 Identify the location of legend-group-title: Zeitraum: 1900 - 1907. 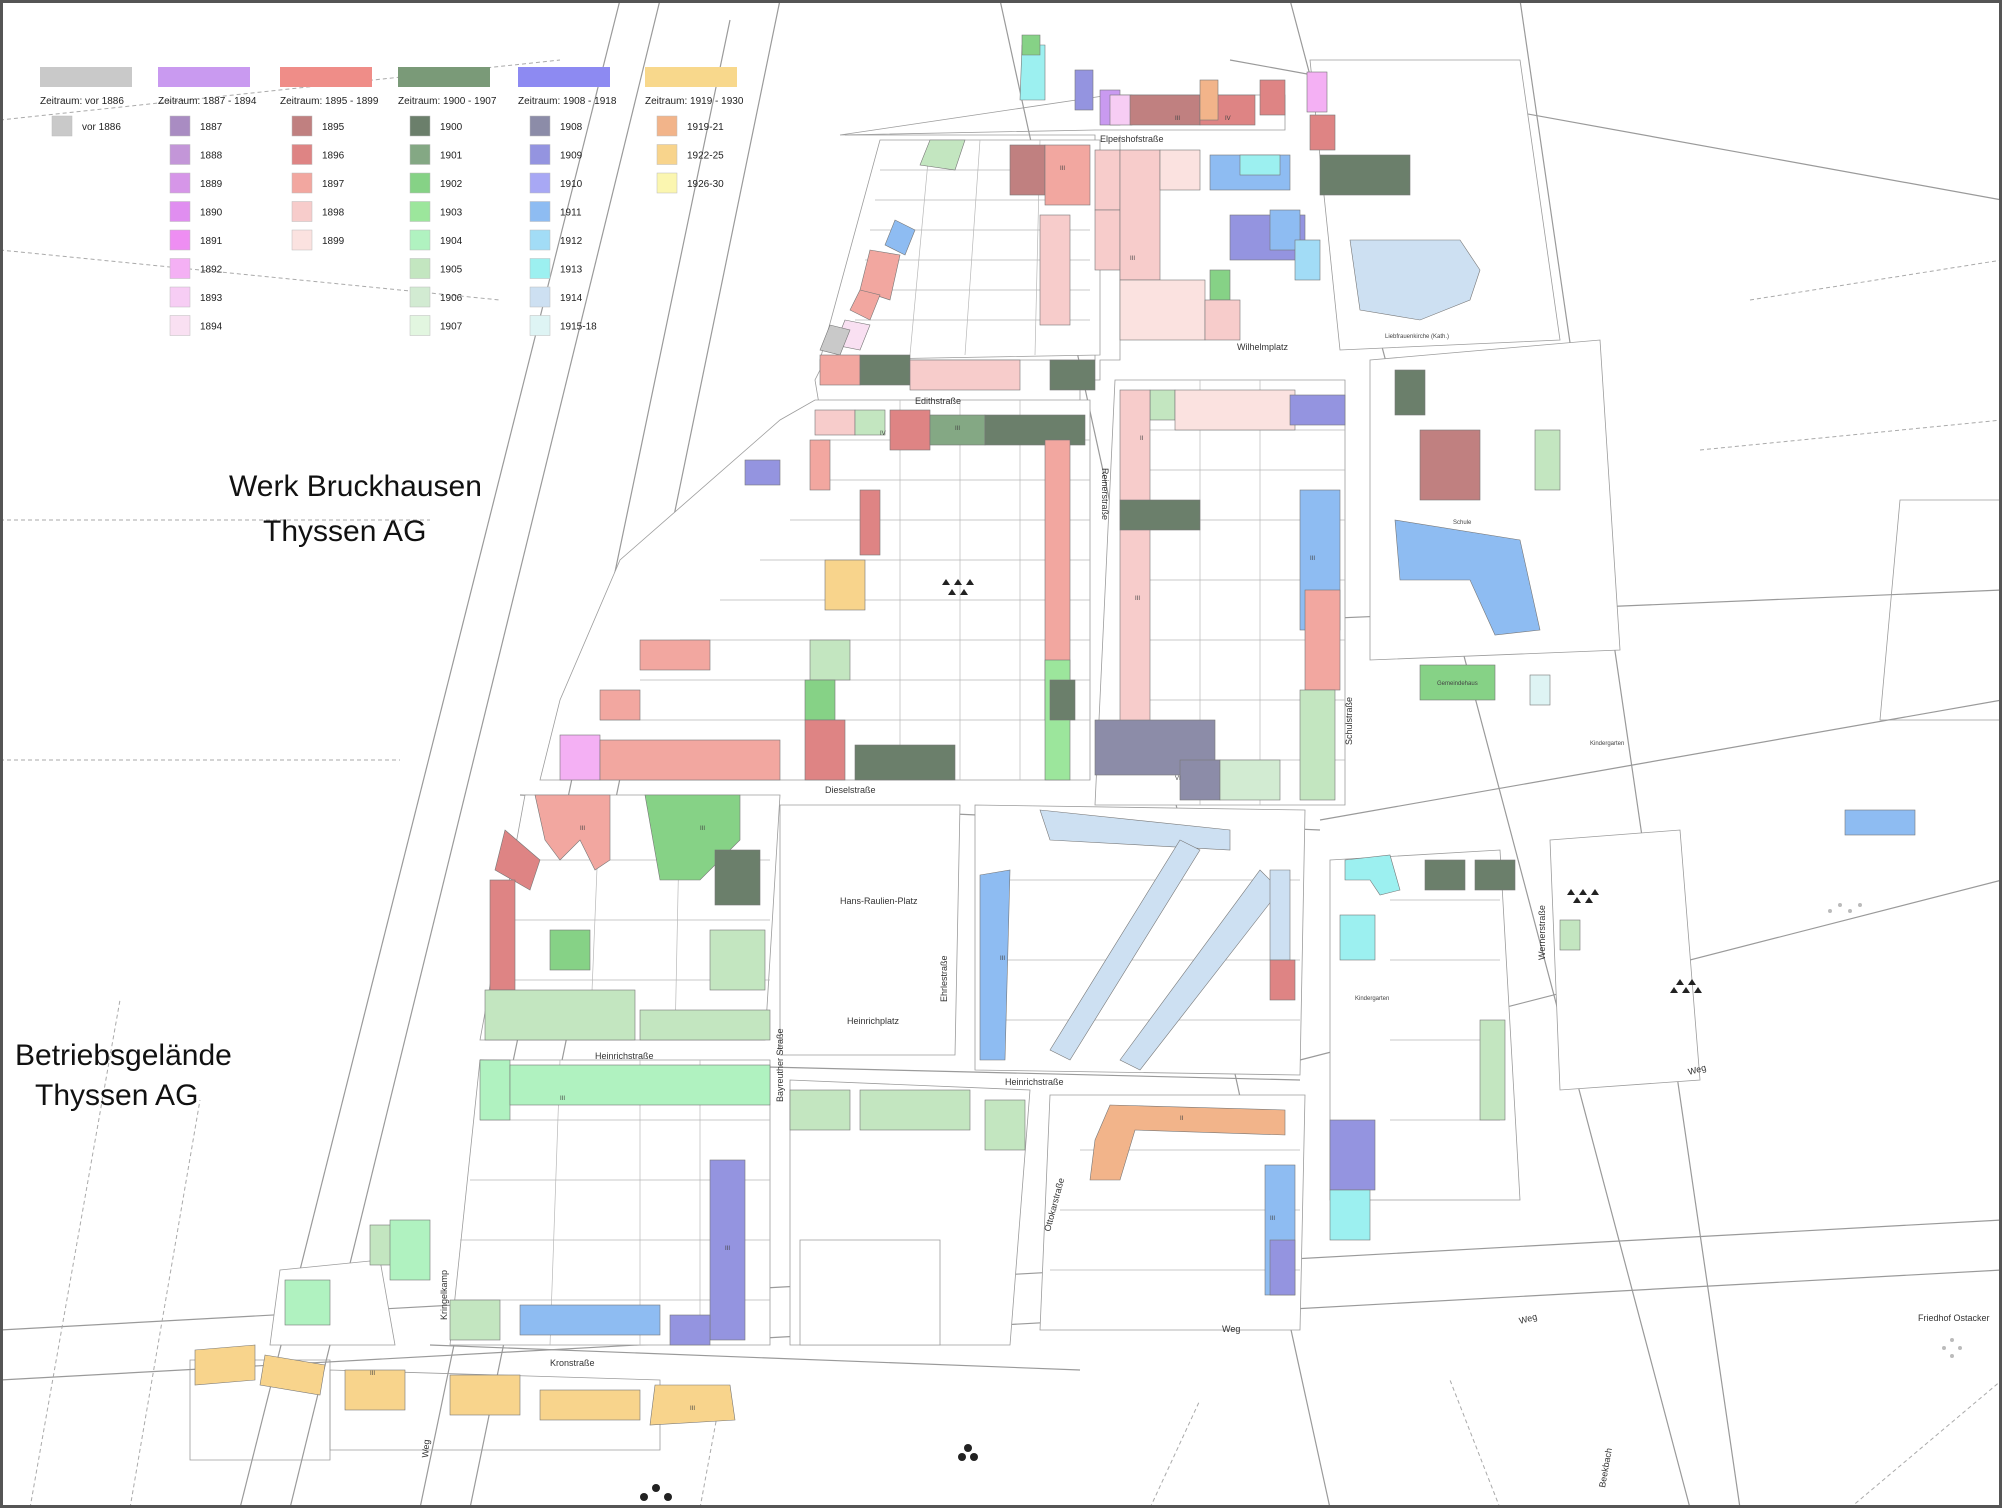
(447, 101).